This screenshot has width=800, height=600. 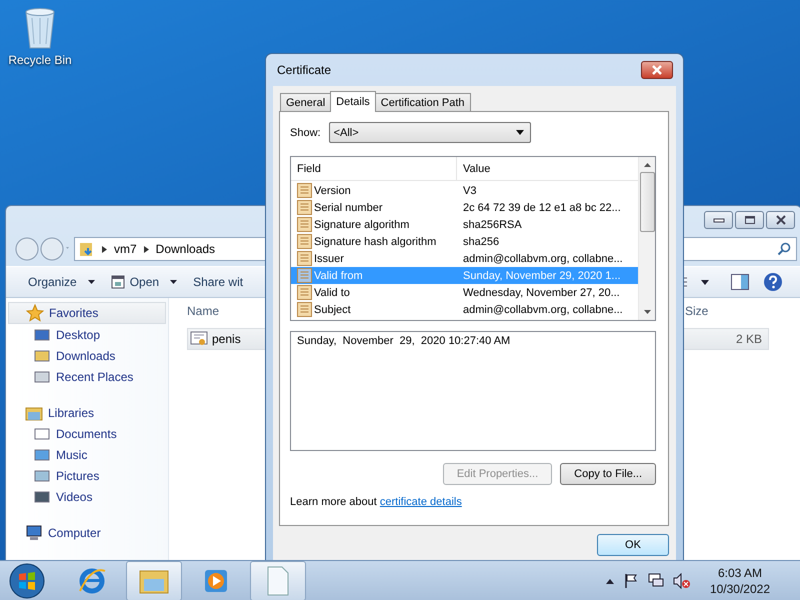 I want to click on field-row: Signature algorithm sha256RSA, so click(x=464, y=224).